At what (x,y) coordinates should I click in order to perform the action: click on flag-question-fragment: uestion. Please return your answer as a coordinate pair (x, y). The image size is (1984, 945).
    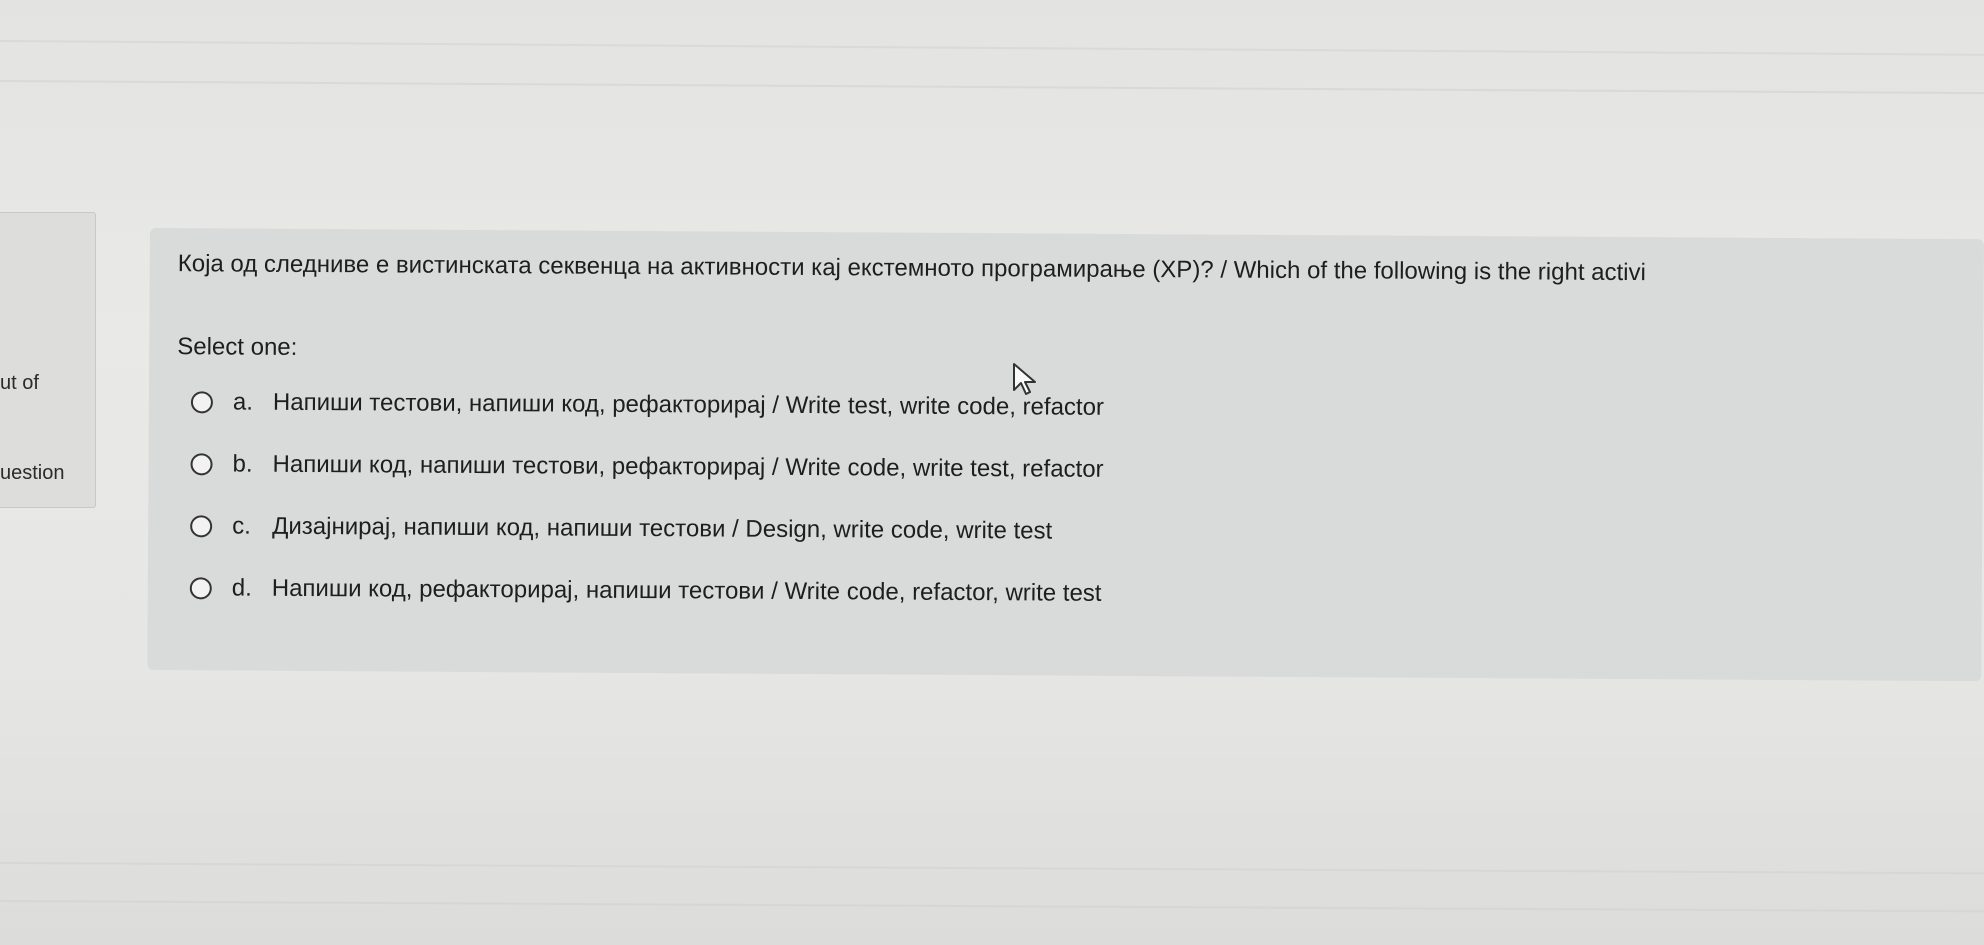
    Looking at the image, I should click on (40, 473).